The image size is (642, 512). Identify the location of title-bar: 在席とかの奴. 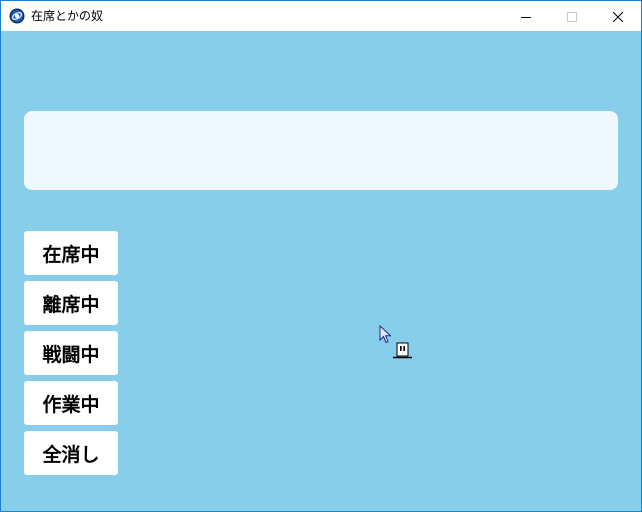
(321, 16).